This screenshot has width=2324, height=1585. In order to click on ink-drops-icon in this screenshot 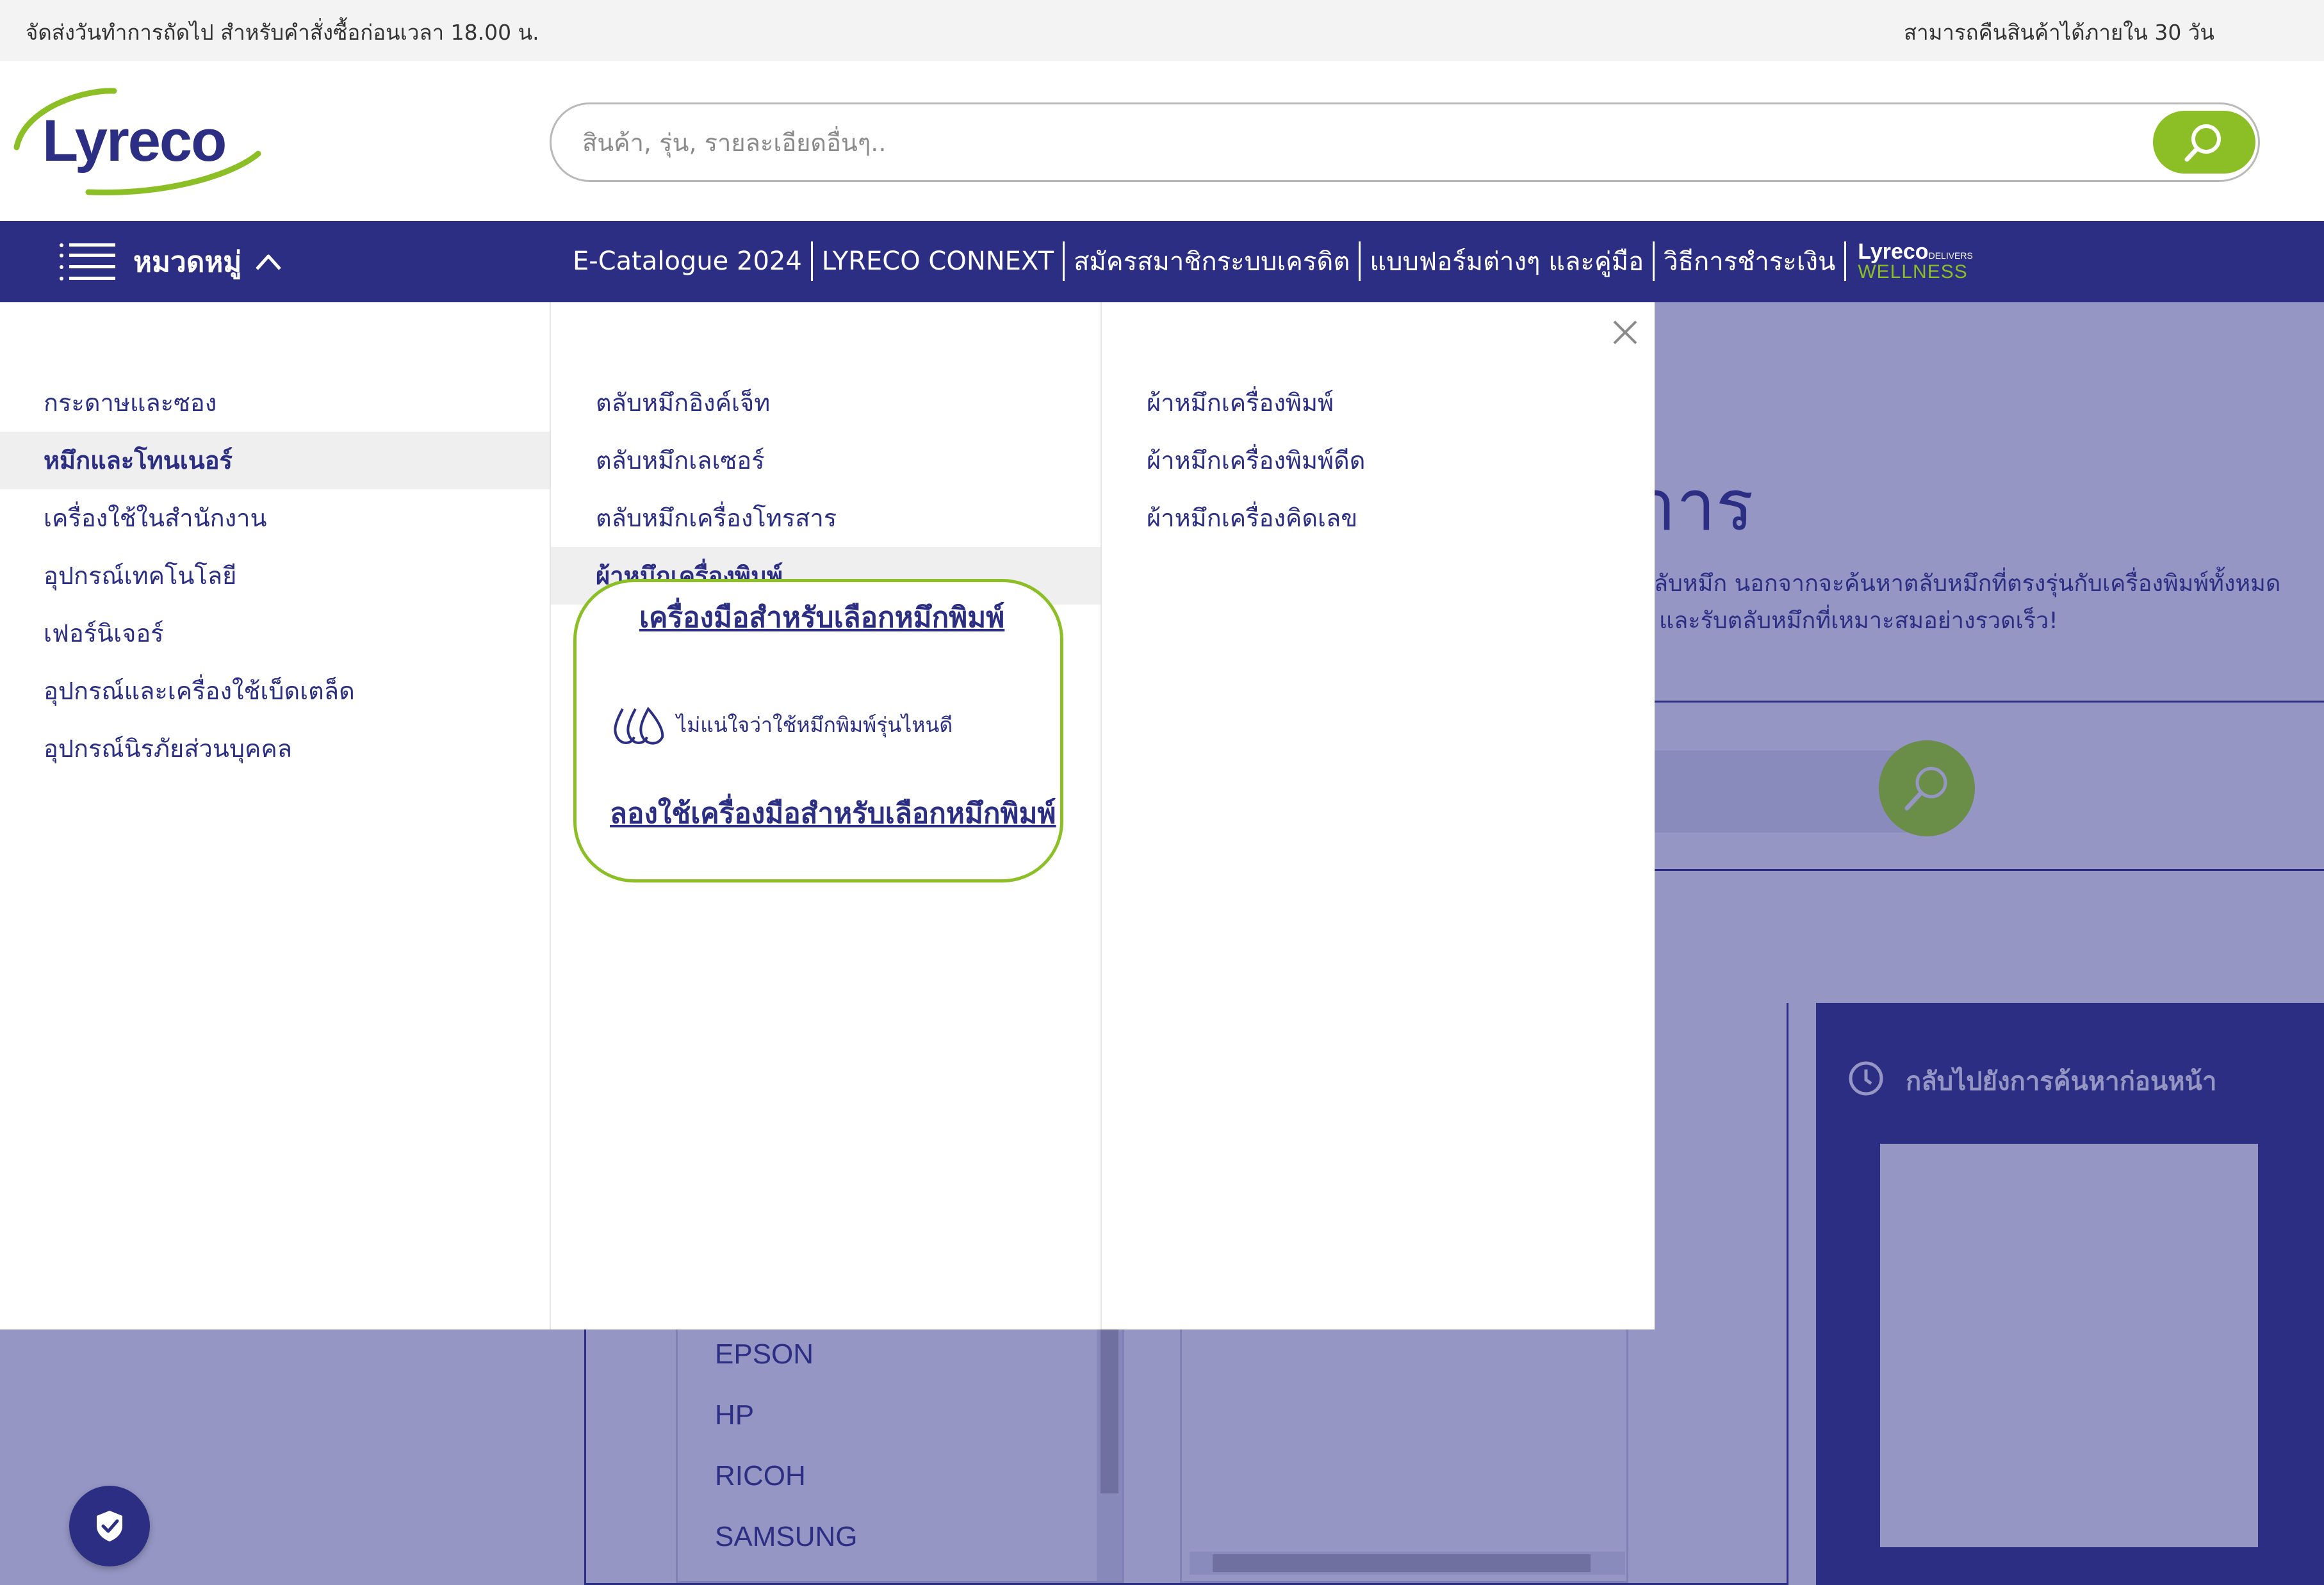, I will do `click(639, 725)`.